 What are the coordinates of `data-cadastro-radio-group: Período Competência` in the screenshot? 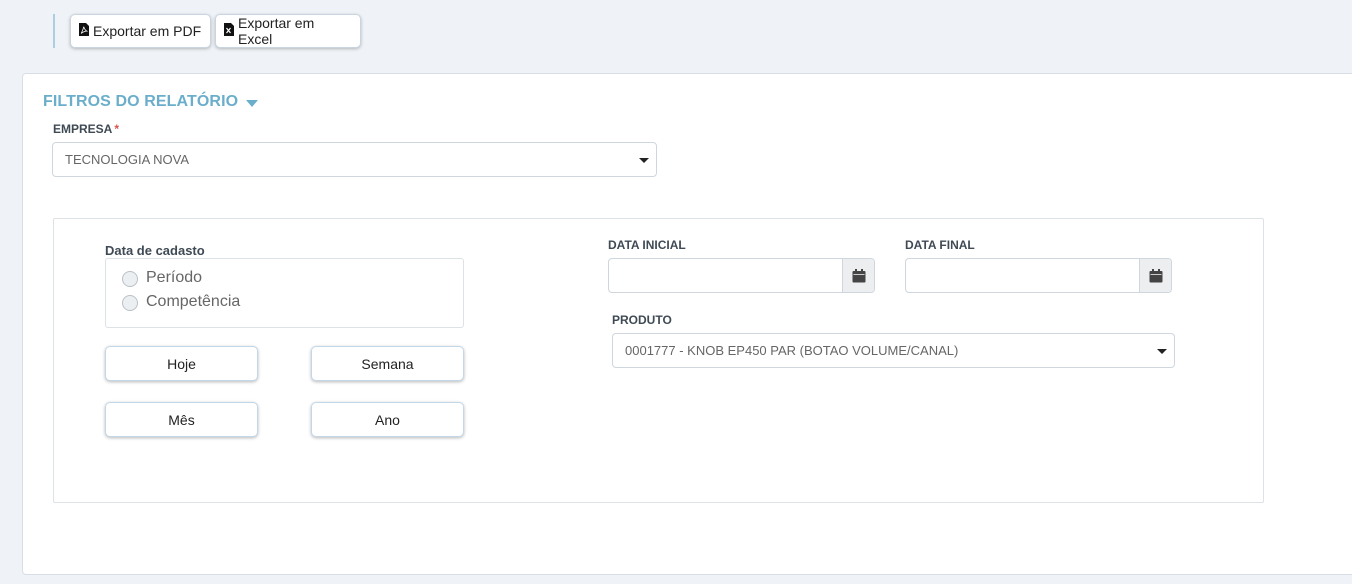 It's located at (284, 293).